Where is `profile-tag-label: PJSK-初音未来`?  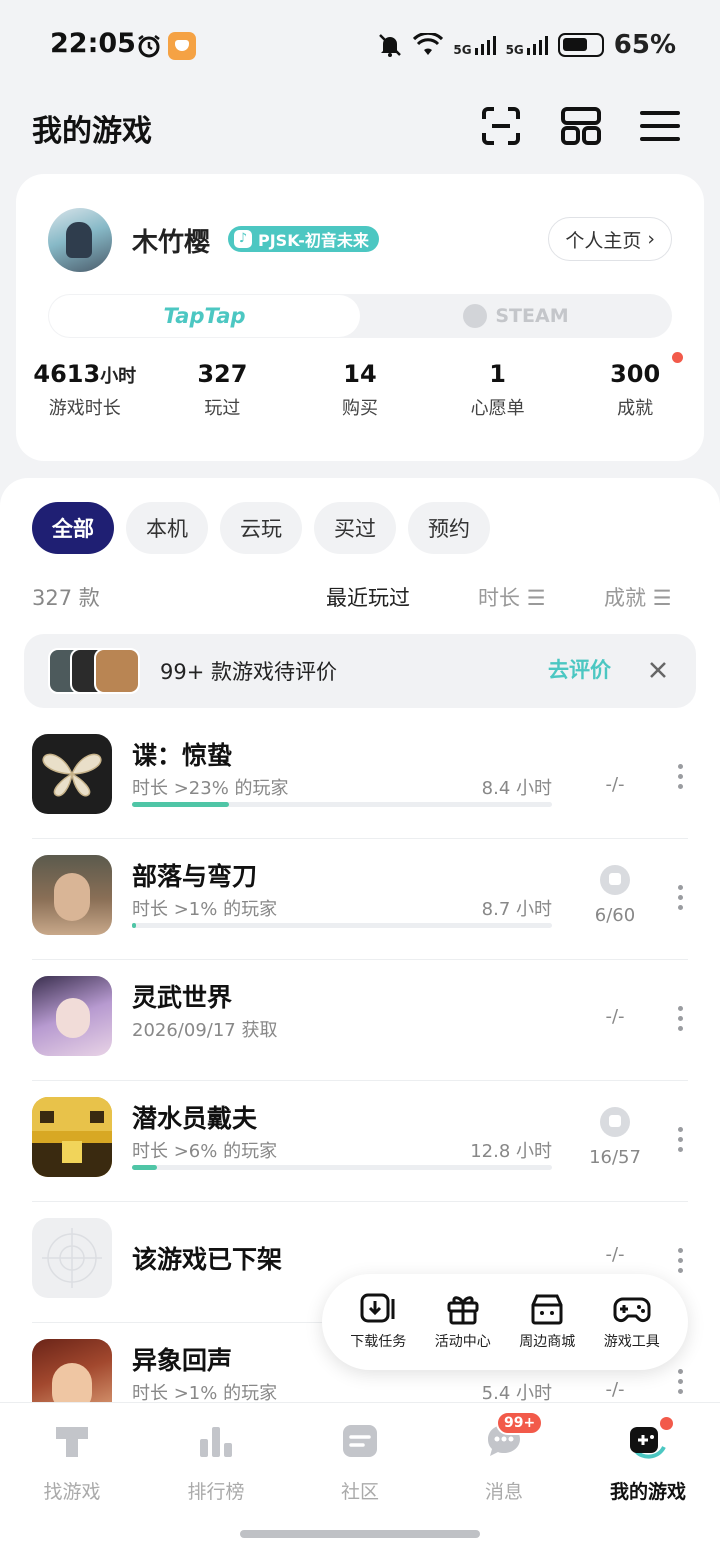
profile-tag-label: PJSK-初音未来 is located at coordinates (313, 240).